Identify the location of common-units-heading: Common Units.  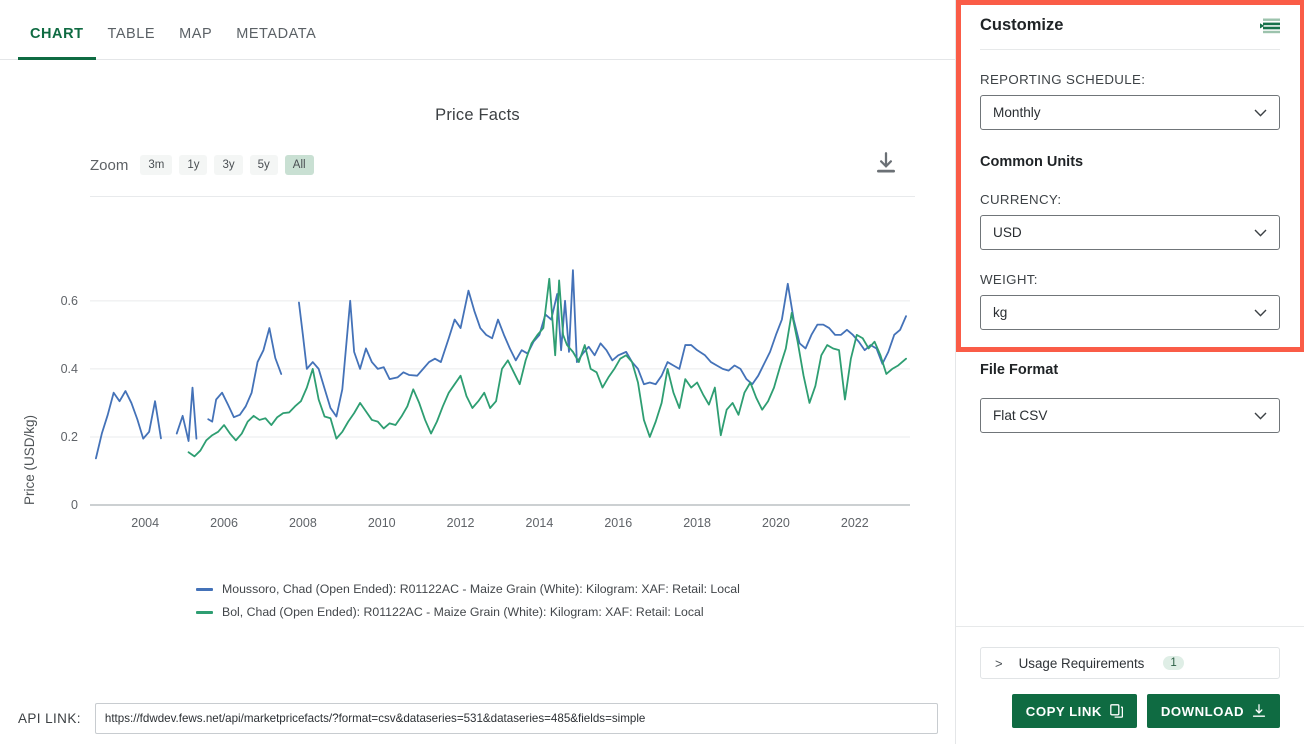
(1032, 162).